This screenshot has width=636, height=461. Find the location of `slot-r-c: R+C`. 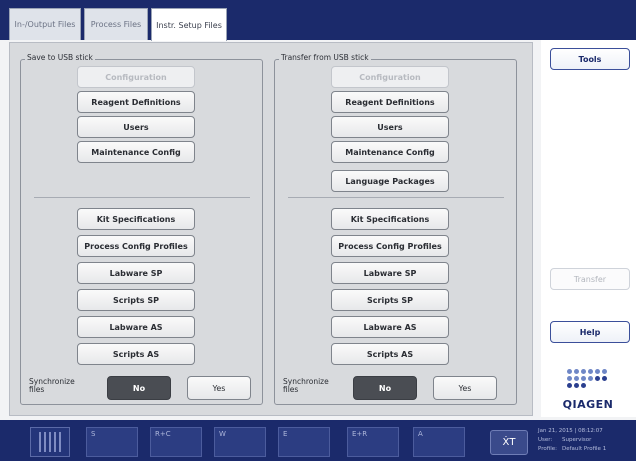

slot-r-c: R+C is located at coordinates (176, 442).